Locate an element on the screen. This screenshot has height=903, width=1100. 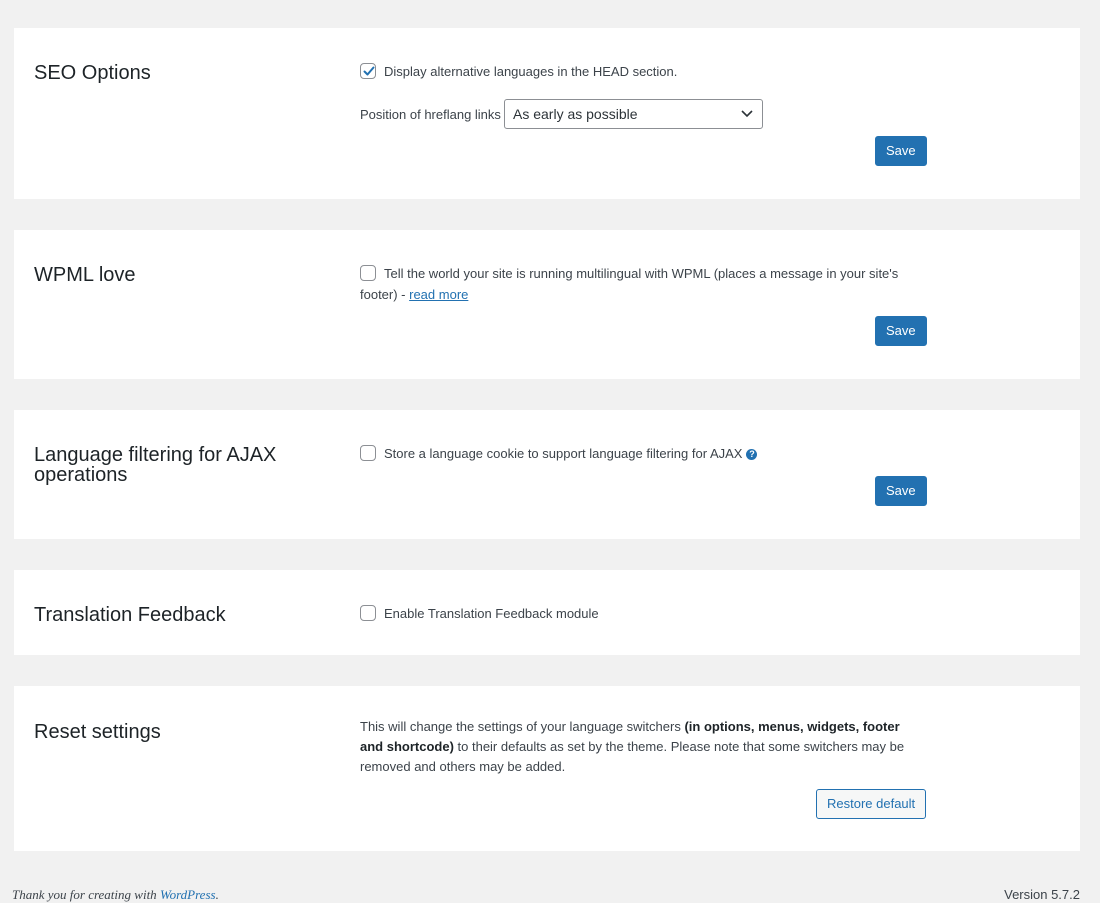
help-icon: ? is located at coordinates (752, 454).